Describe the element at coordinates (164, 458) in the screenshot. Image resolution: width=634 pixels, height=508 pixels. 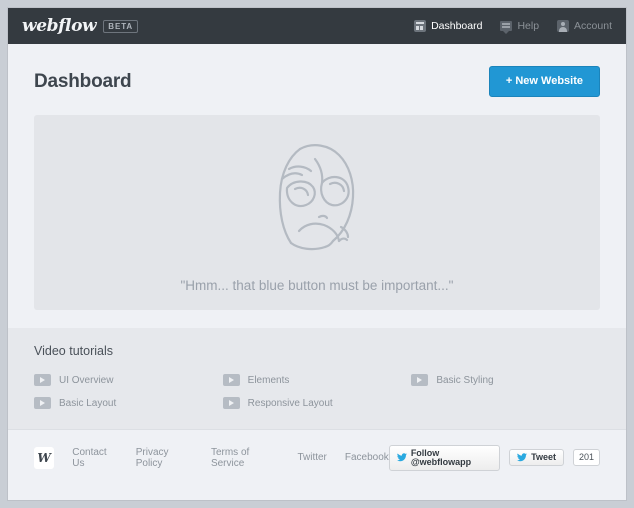
I see `footer-link-privacy-policy: Privacy Policy` at that location.